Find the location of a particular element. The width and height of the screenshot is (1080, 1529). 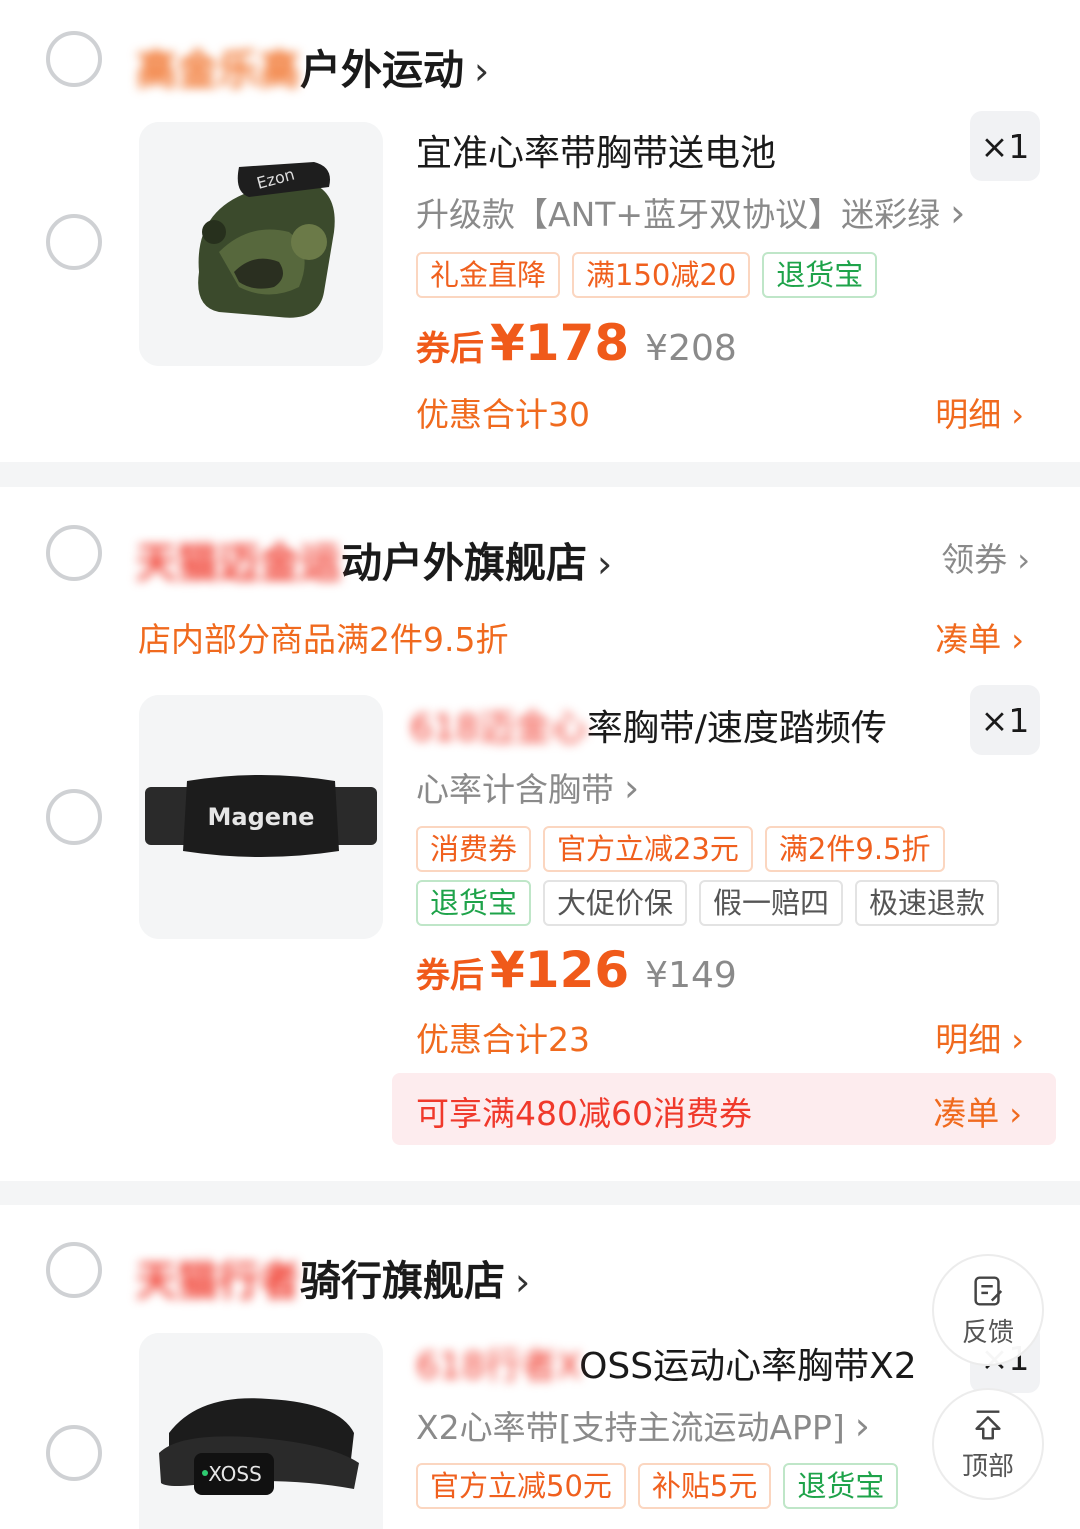

shop-name: 天猫行者骑行旗舰店 › is located at coordinates (333, 1277).